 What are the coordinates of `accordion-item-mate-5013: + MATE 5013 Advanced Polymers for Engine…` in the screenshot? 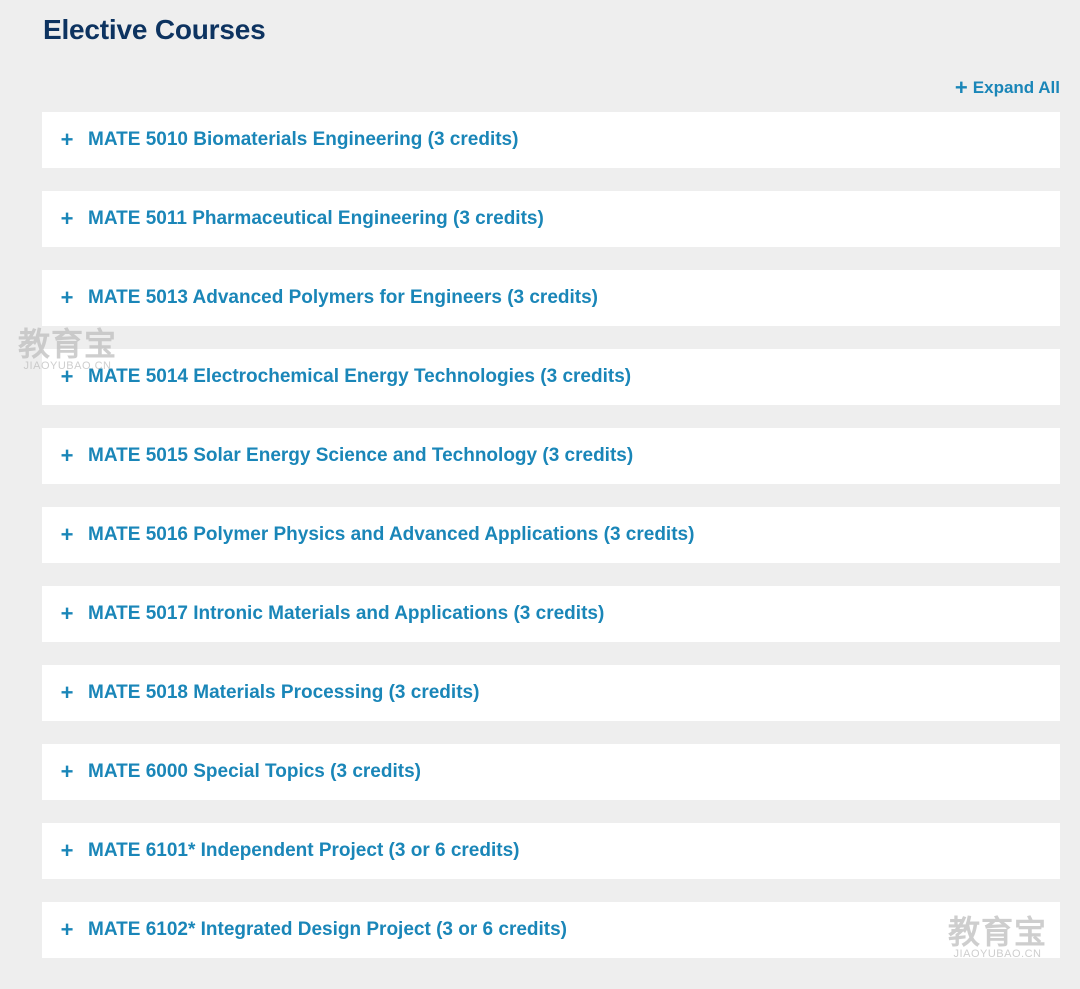 It's located at (551, 298).